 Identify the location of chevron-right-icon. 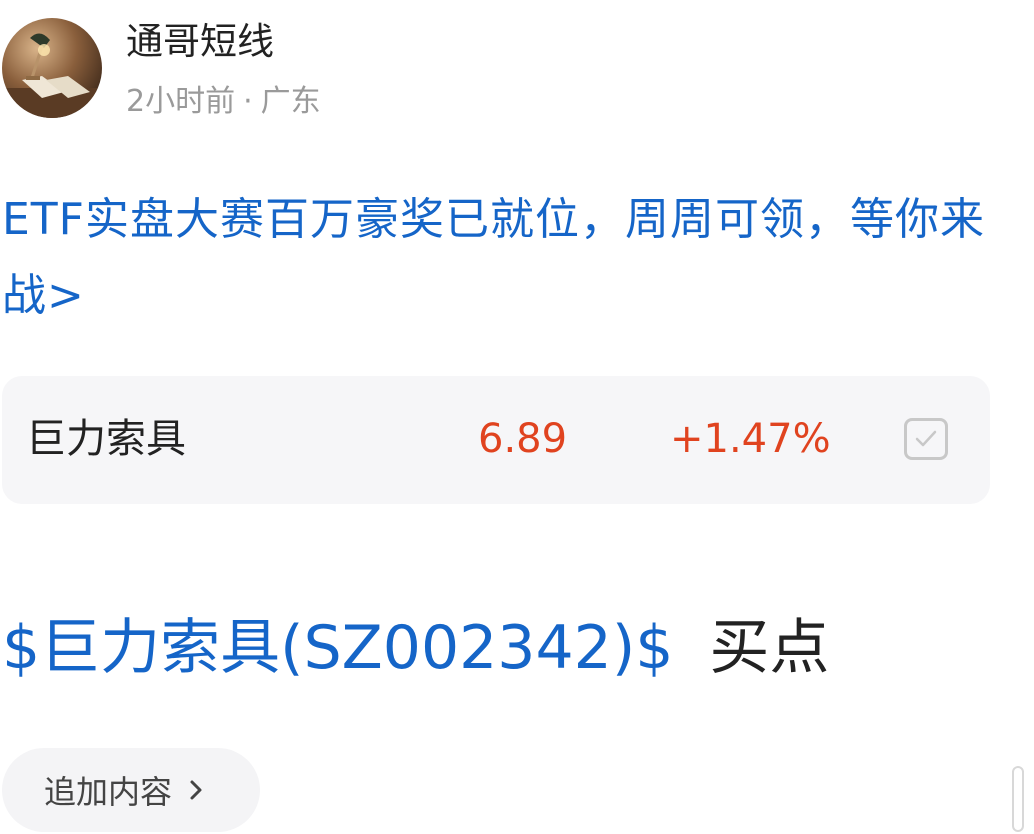
(196, 790).